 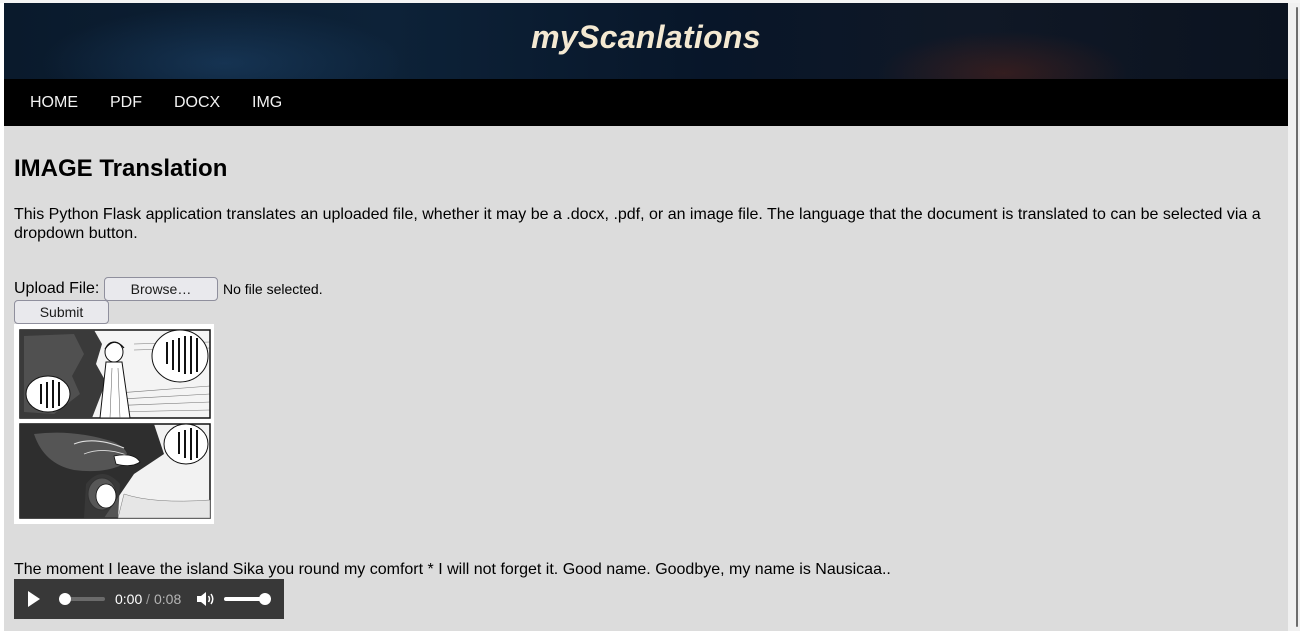 What do you see at coordinates (273, 289) in the screenshot?
I see `file-status-text: No file selected.` at bounding box center [273, 289].